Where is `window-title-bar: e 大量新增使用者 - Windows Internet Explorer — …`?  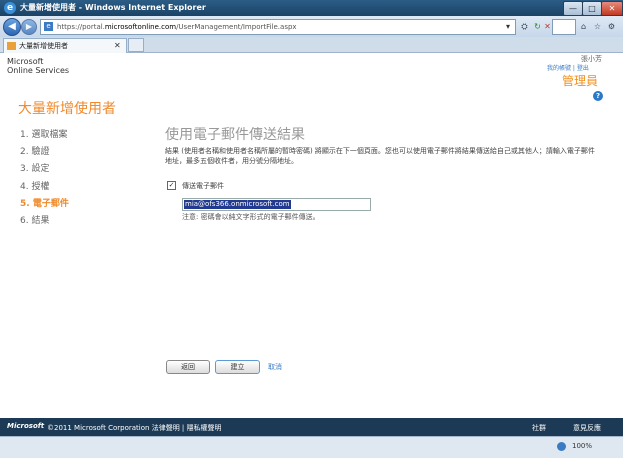 window-title-bar: e 大量新增使用者 - Windows Internet Explorer — … is located at coordinates (311, 8).